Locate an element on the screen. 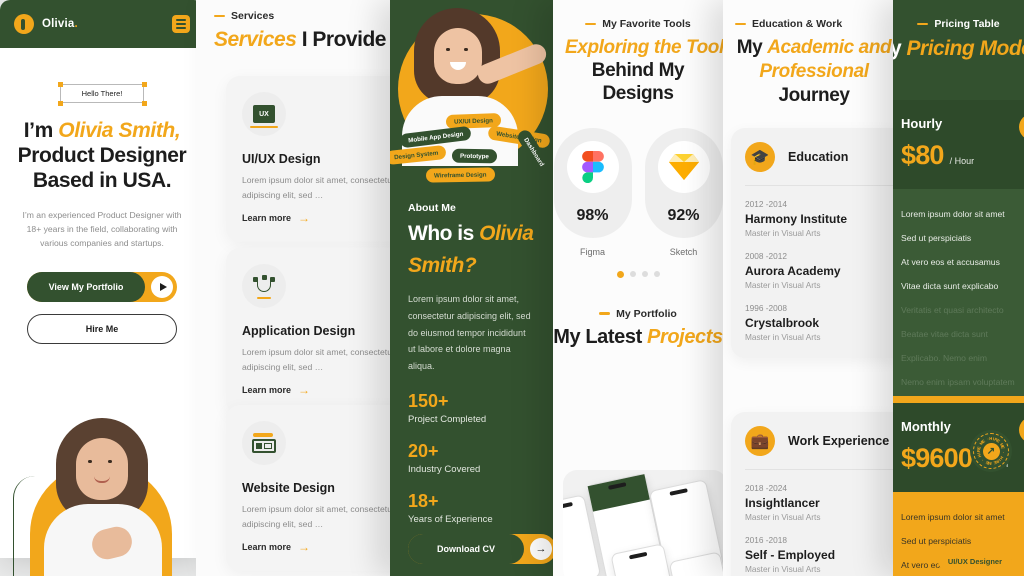 The width and height of the screenshot is (1024, 576). education-heading-accent-1: Academic and is located at coordinates (829, 47).